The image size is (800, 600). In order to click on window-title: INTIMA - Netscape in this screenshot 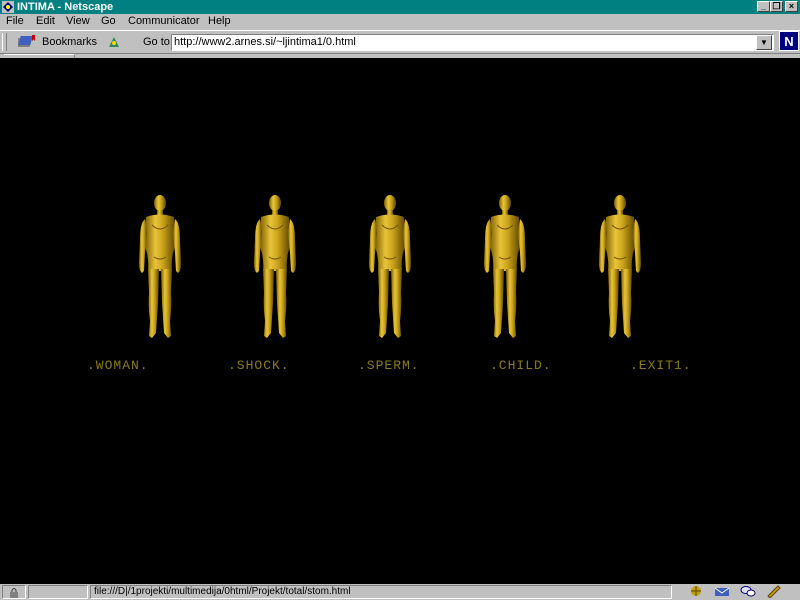, I will do `click(65, 7)`.